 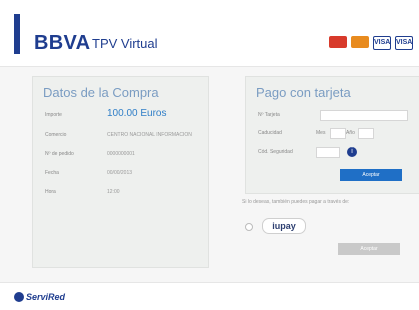 I want to click on servired-logo-icon, so click(x=19, y=297).